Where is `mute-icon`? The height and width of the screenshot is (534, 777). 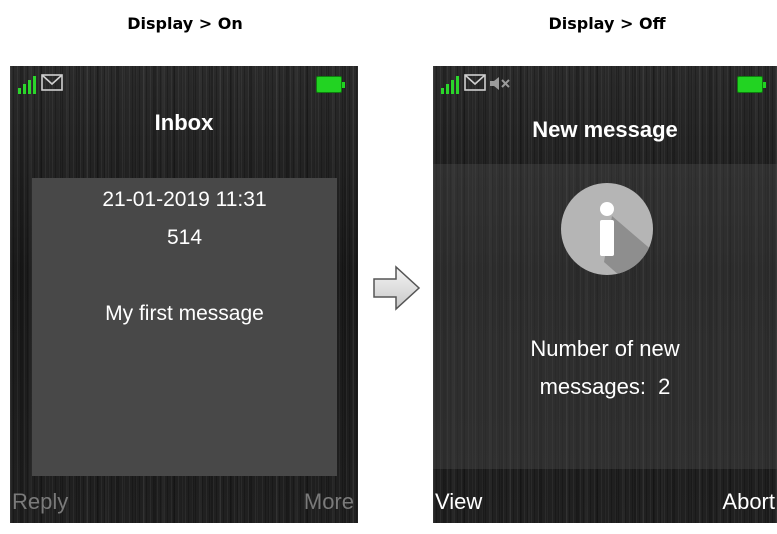 mute-icon is located at coordinates (500, 83).